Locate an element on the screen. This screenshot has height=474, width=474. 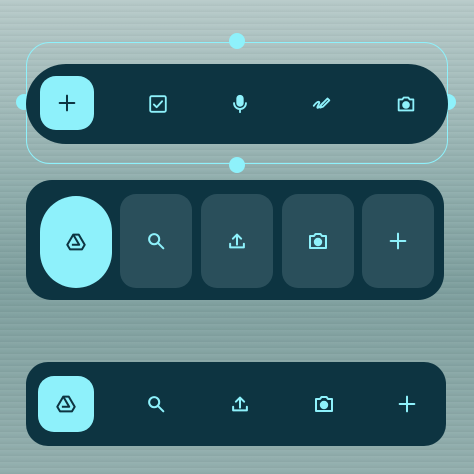
voice-button is located at coordinates (240, 104).